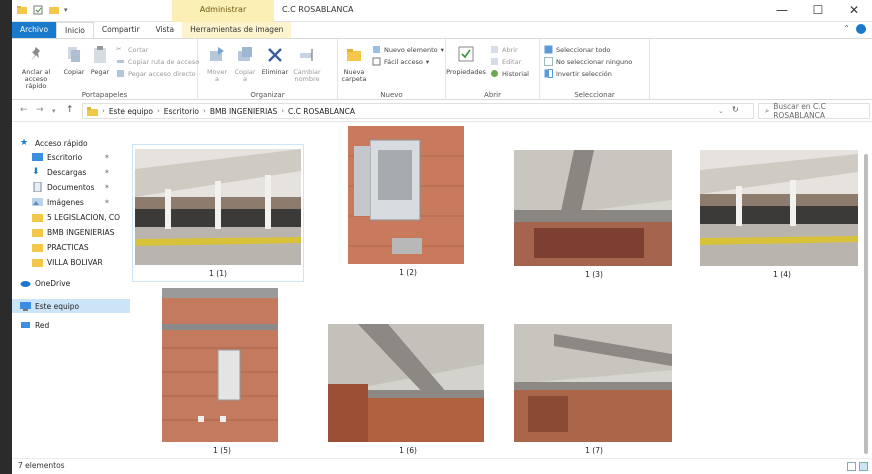 The height and width of the screenshot is (474, 872). Describe the element at coordinates (408, 49) in the screenshot. I see `new-item-button: Nuevo elemento ▾` at that location.